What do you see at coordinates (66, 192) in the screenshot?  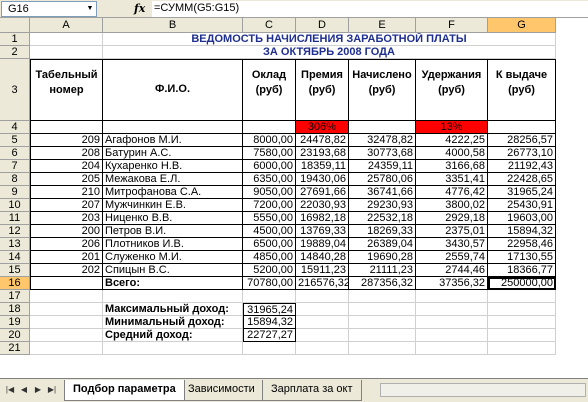 I see `table-cell-num: 210` at bounding box center [66, 192].